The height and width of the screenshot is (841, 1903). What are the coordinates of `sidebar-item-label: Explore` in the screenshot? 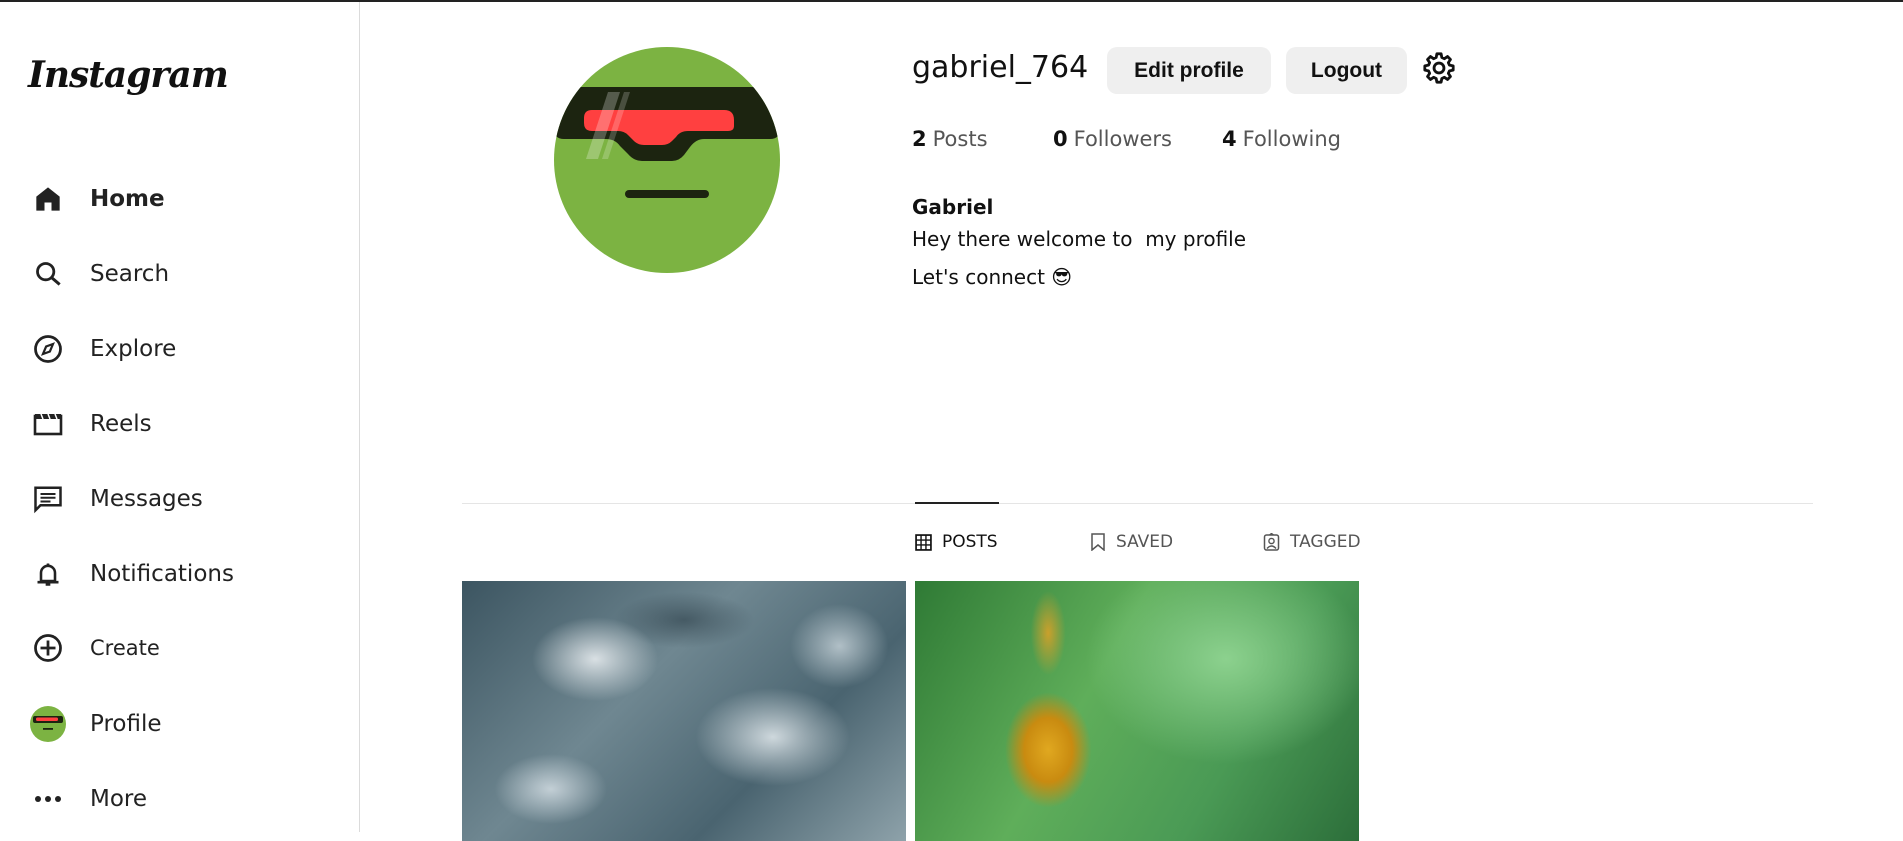 It's located at (133, 349).